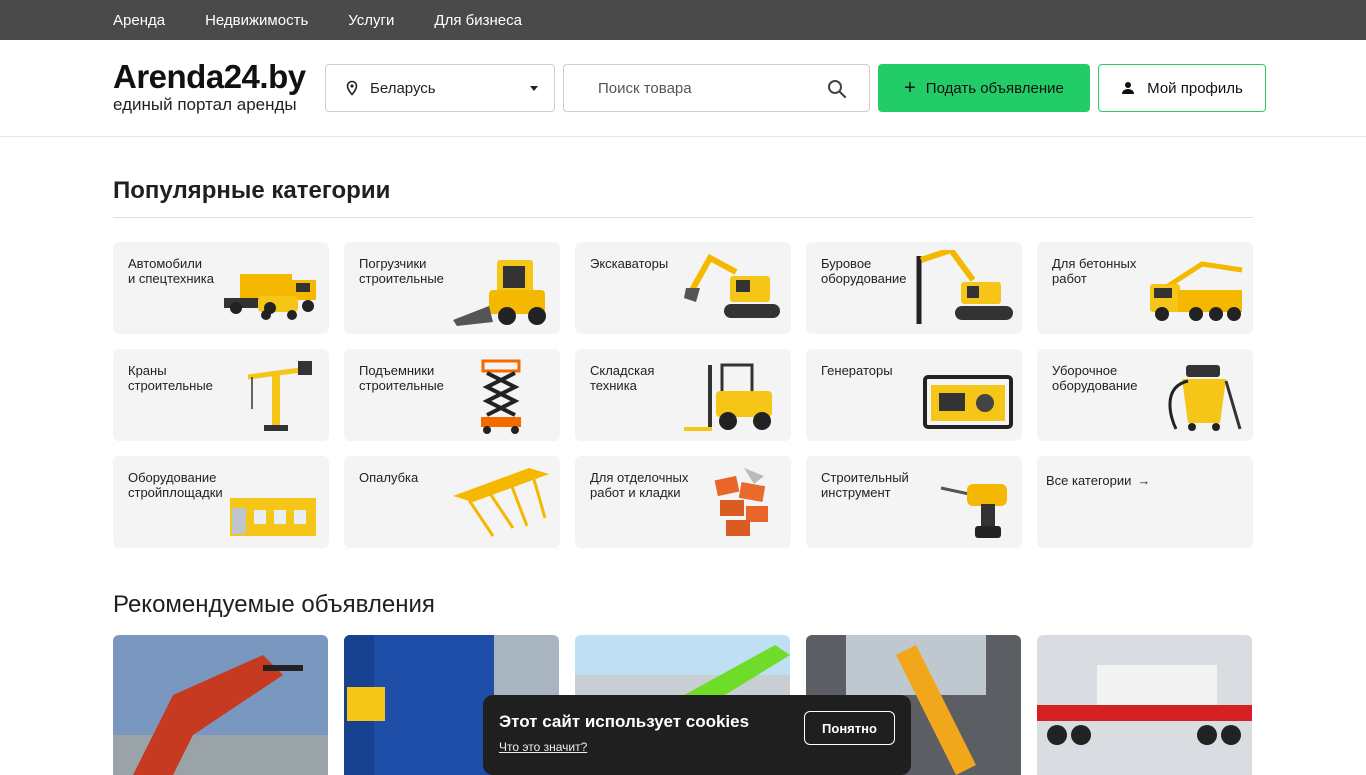 Image resolution: width=1366 pixels, height=775 pixels. I want to click on trailer-photo, so click(1144, 705).